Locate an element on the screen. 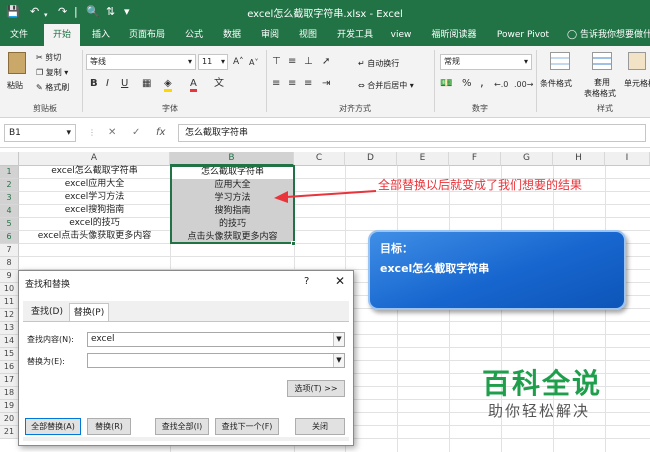 The image size is (650, 452). format-painter-button: ✎ 格式刷 is located at coordinates (52, 87).